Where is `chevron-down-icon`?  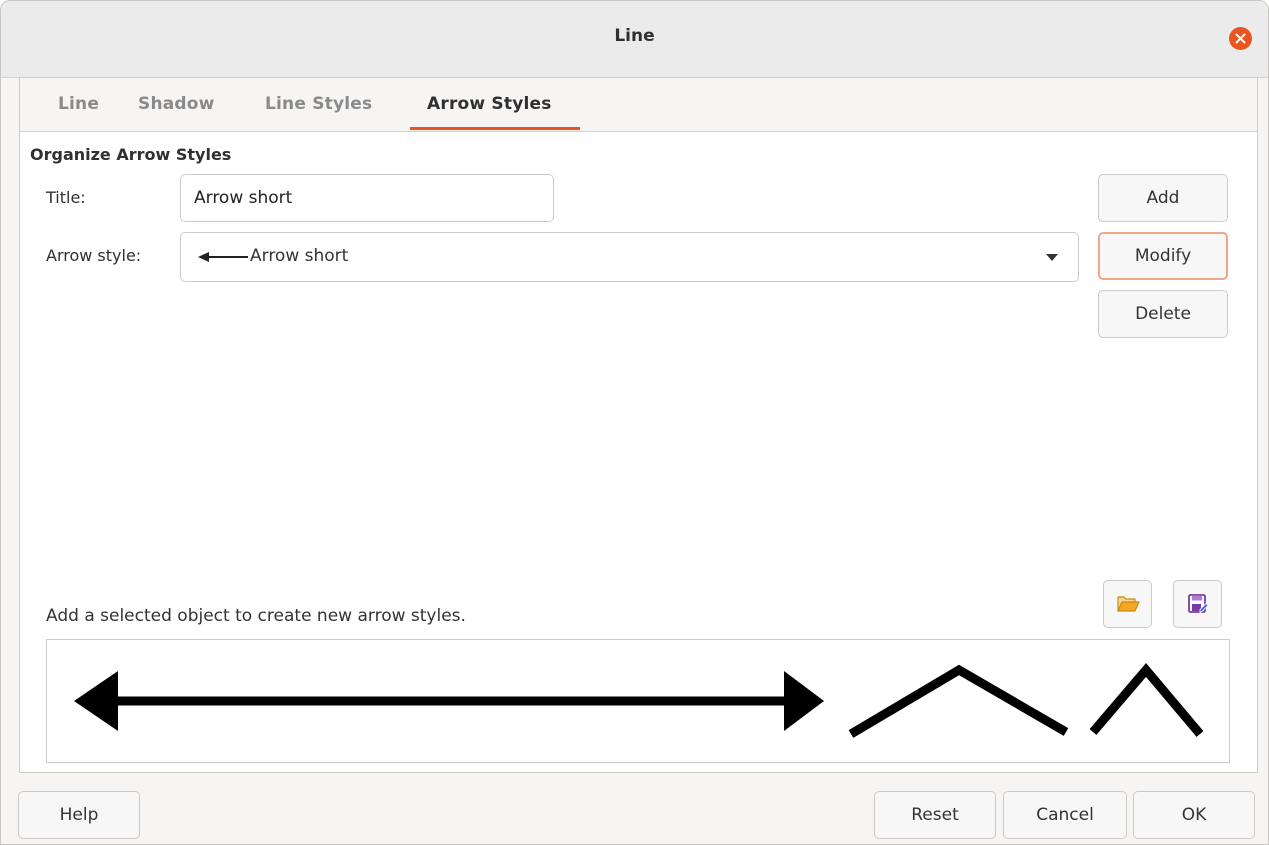 chevron-down-icon is located at coordinates (1052, 257).